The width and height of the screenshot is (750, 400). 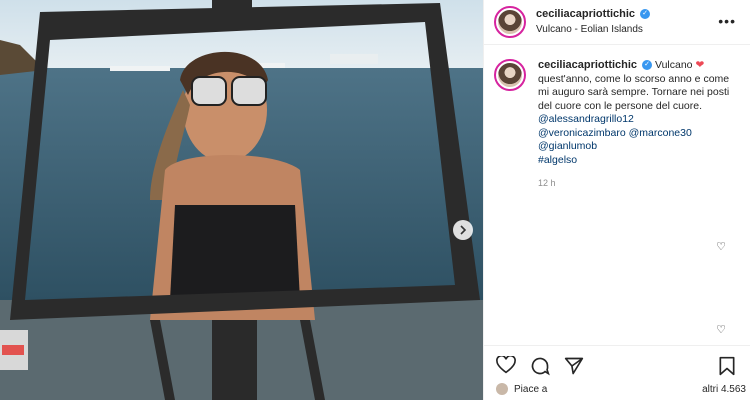 I want to click on paper-plane-icon, so click(x=574, y=366).